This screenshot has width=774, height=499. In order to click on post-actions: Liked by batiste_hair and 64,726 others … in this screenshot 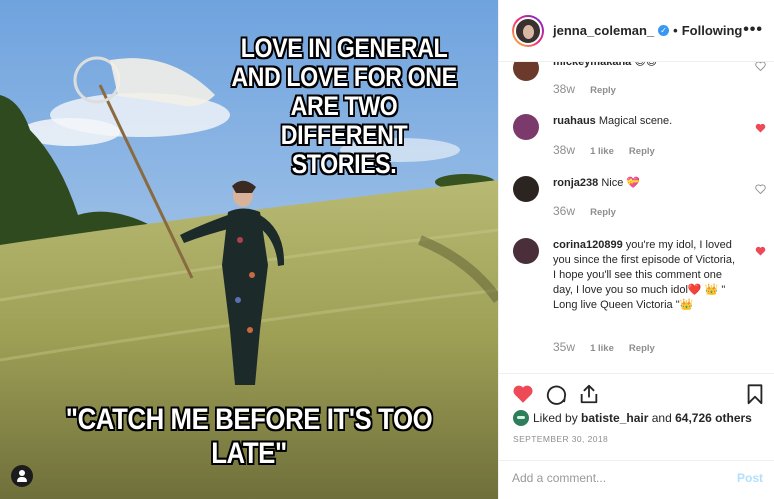, I will do `click(636, 435)`.